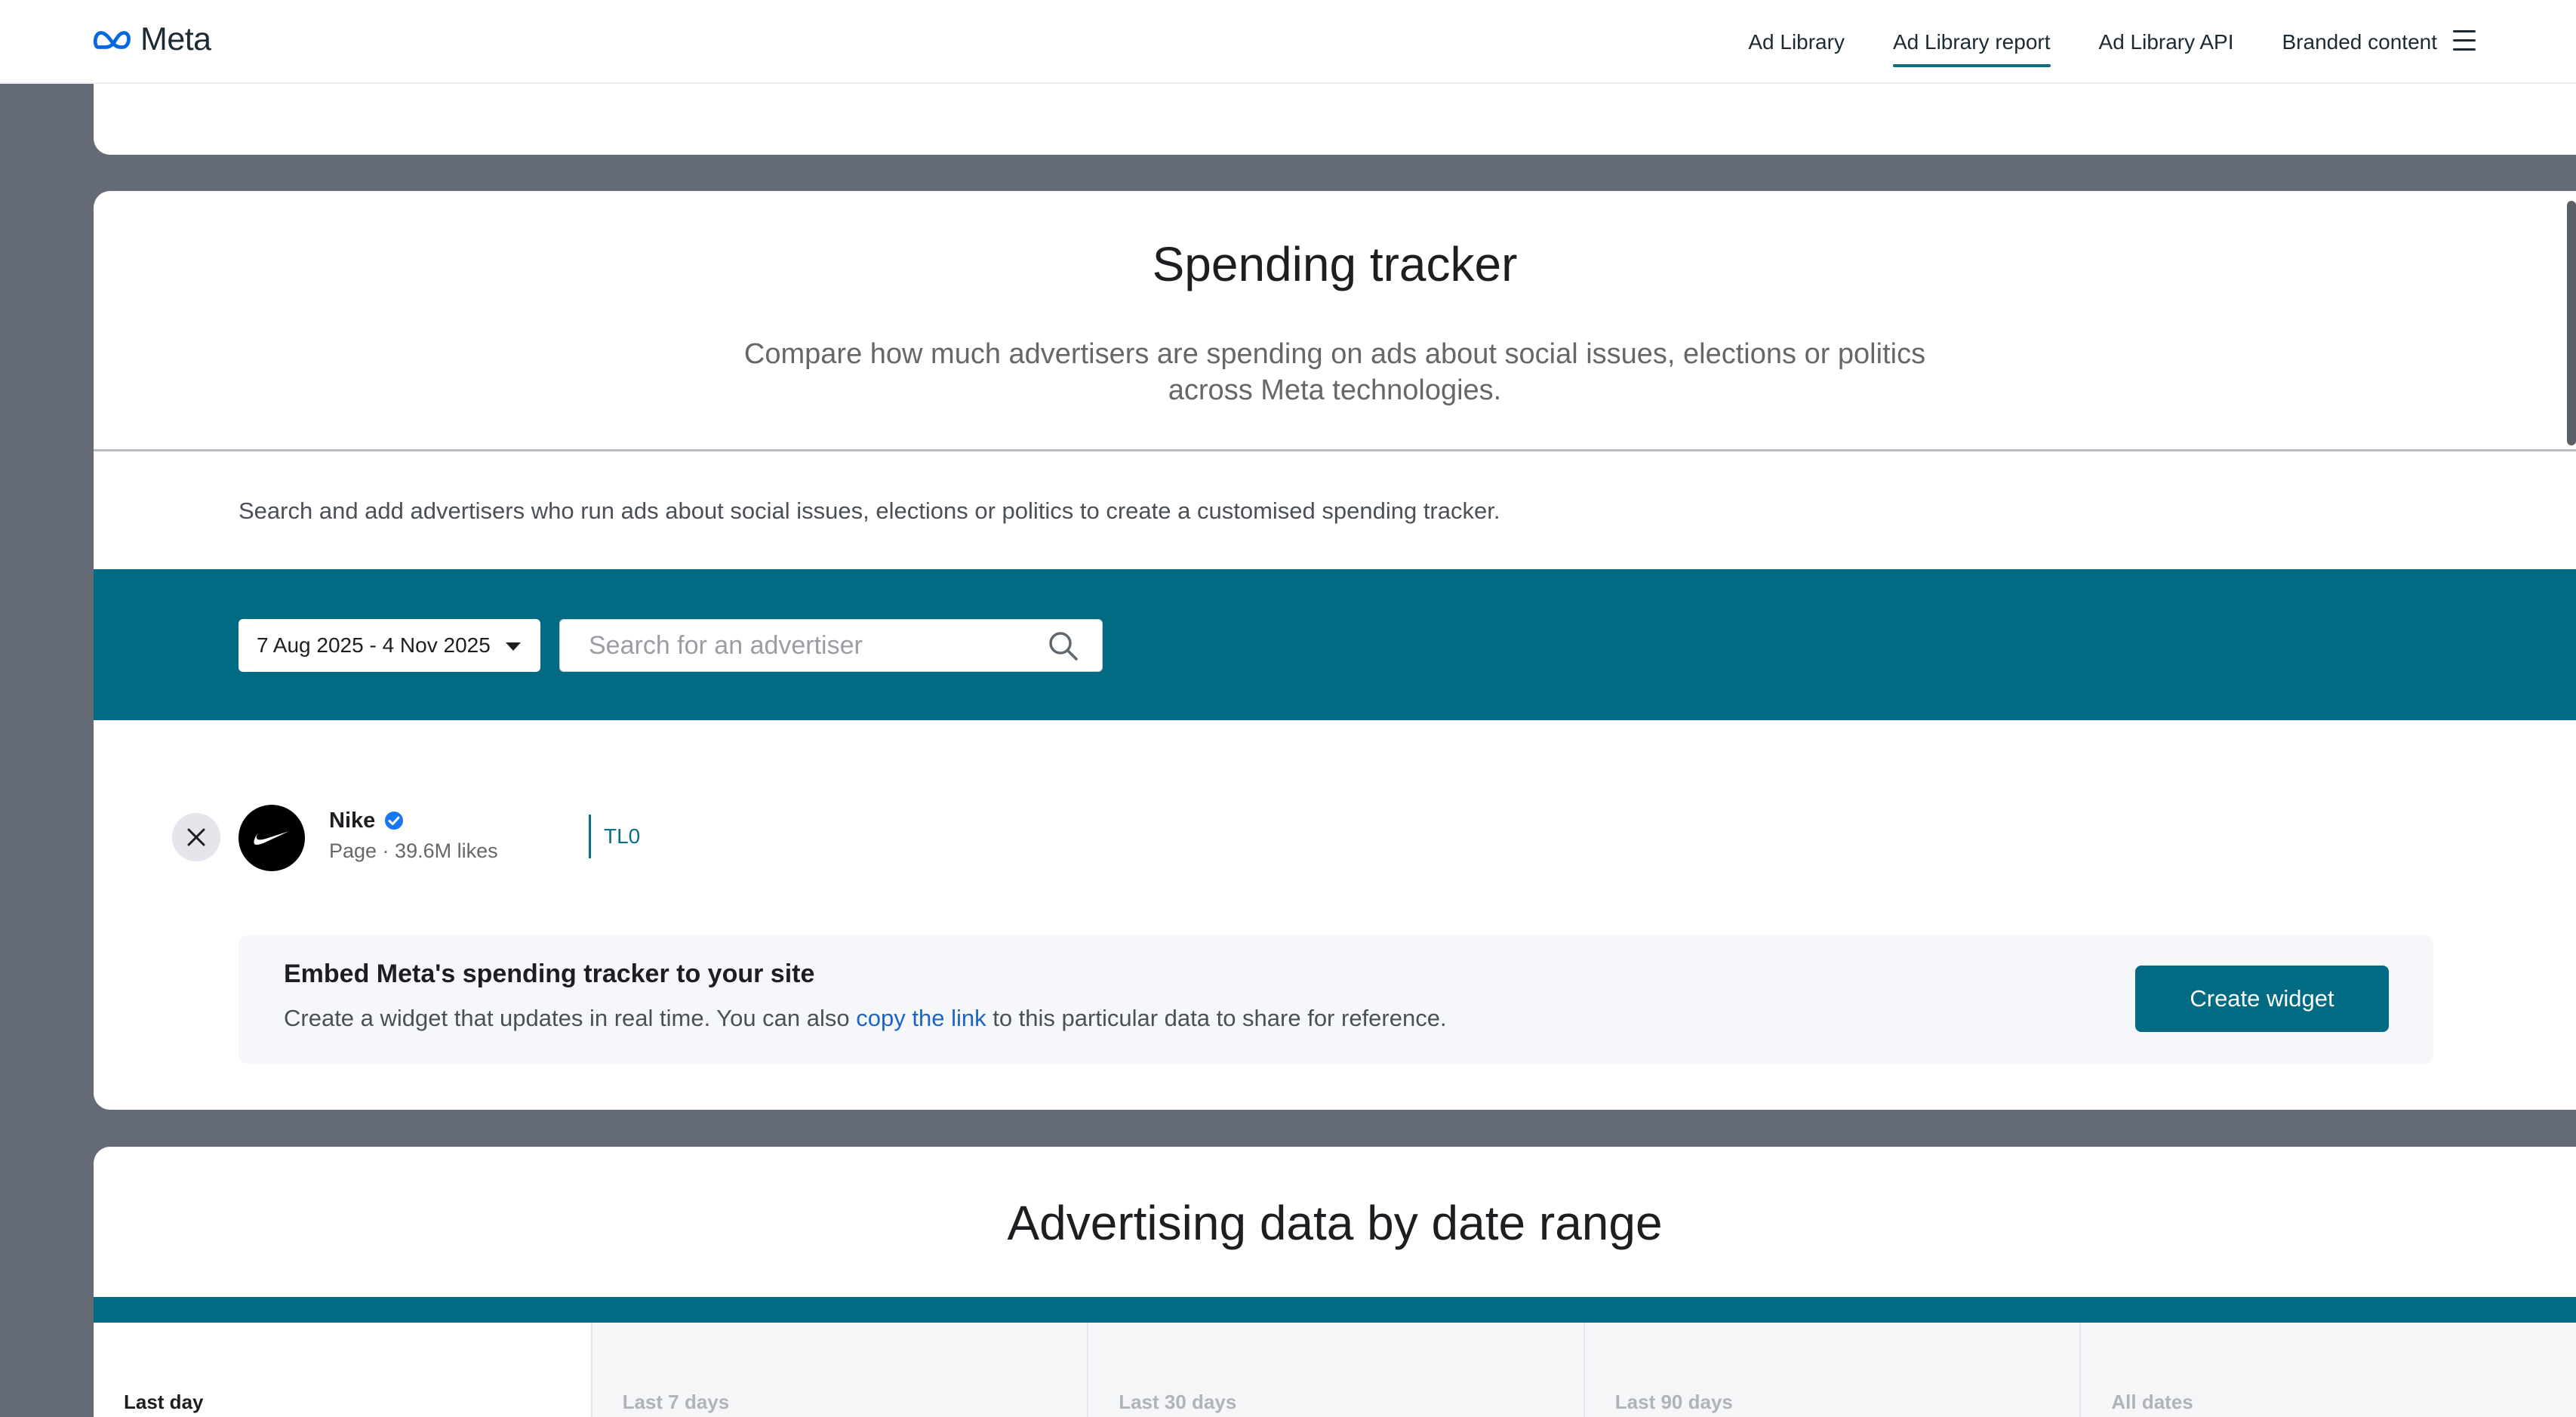 This screenshot has width=2576, height=1417. Describe the element at coordinates (2262, 999) in the screenshot. I see `create-widget-button: Create widget` at that location.